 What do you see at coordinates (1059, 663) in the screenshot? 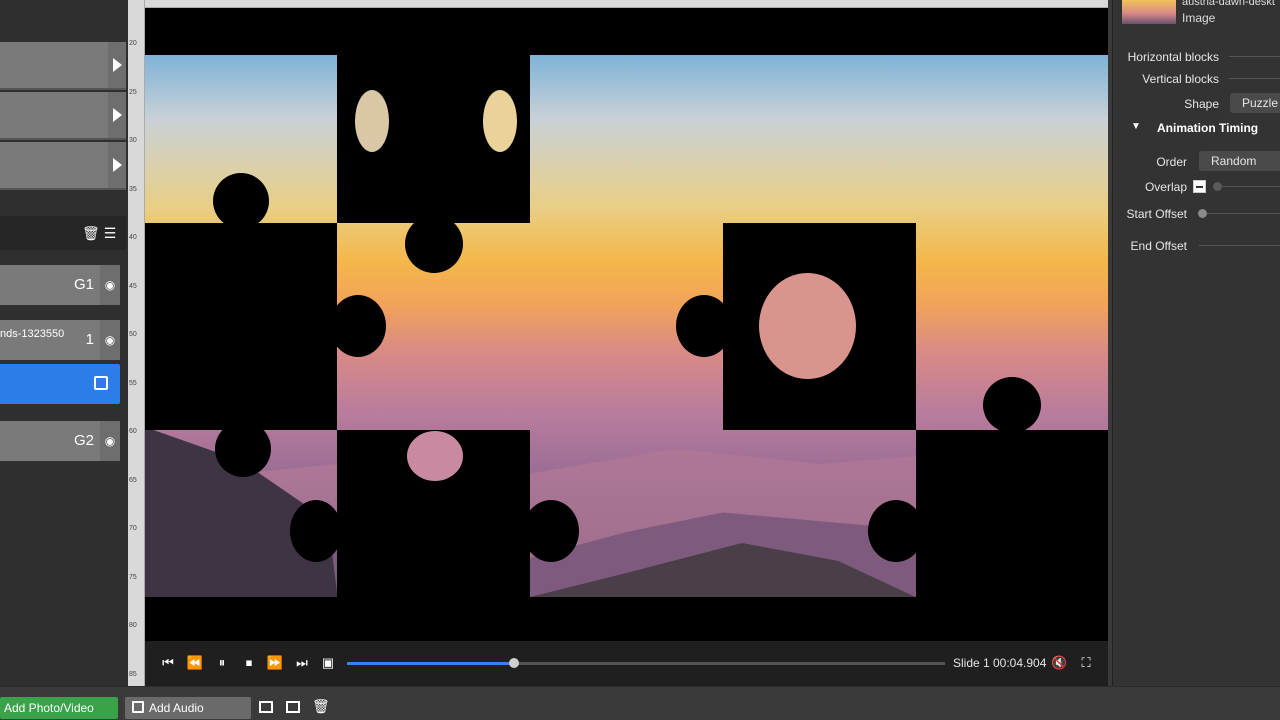
I see `mute-icon: 🔇` at bounding box center [1059, 663].